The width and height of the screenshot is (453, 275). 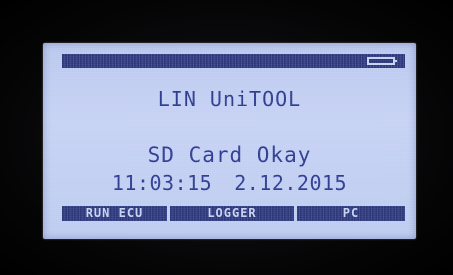 What do you see at coordinates (351, 213) in the screenshot?
I see `pc-softkey: PC` at bounding box center [351, 213].